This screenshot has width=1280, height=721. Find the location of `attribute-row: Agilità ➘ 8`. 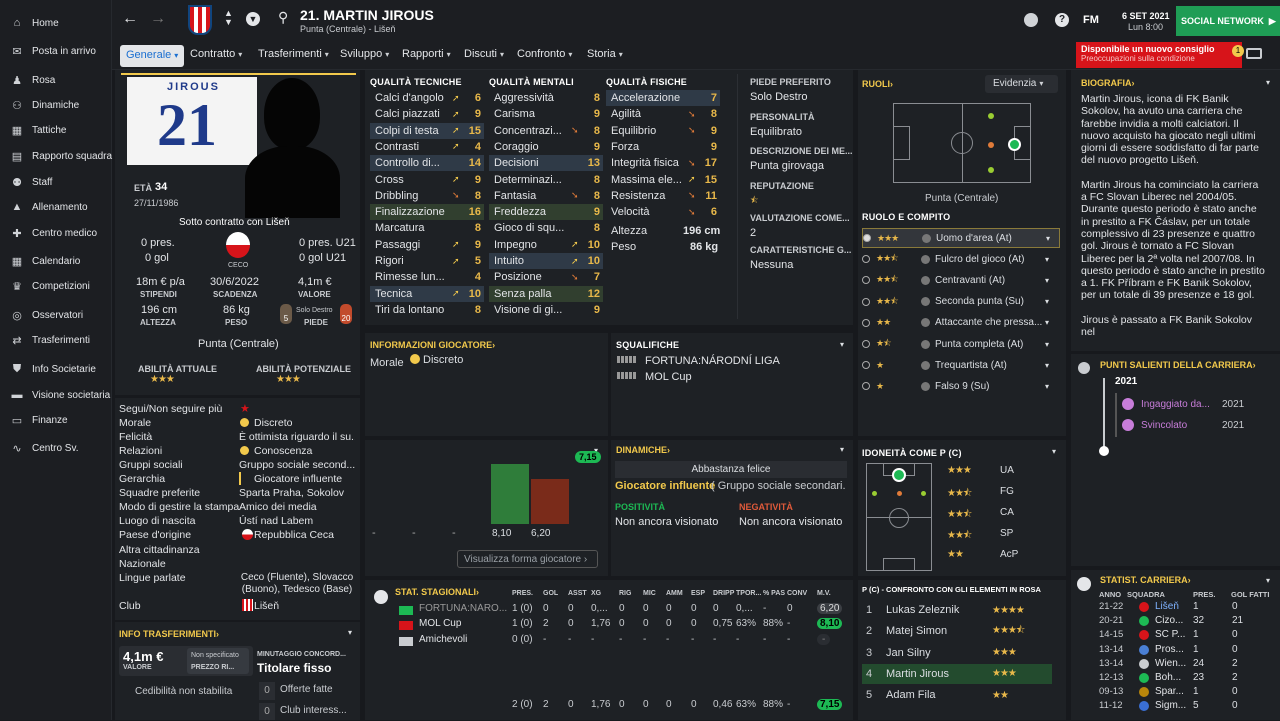

attribute-row: Agilità ➘ 8 is located at coordinates (663, 114).